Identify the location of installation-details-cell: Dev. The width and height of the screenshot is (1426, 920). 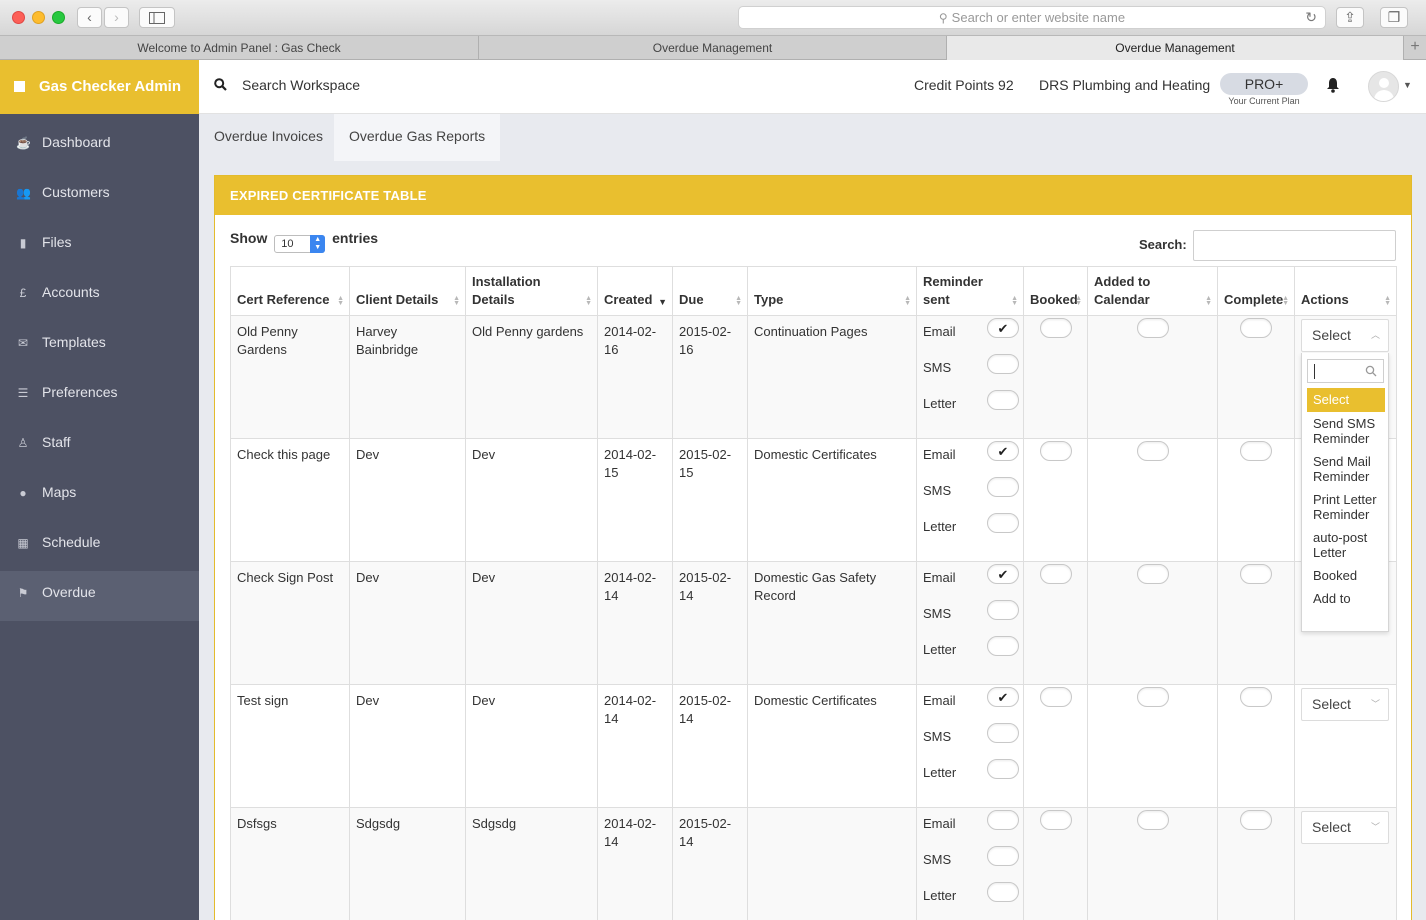
(531, 746).